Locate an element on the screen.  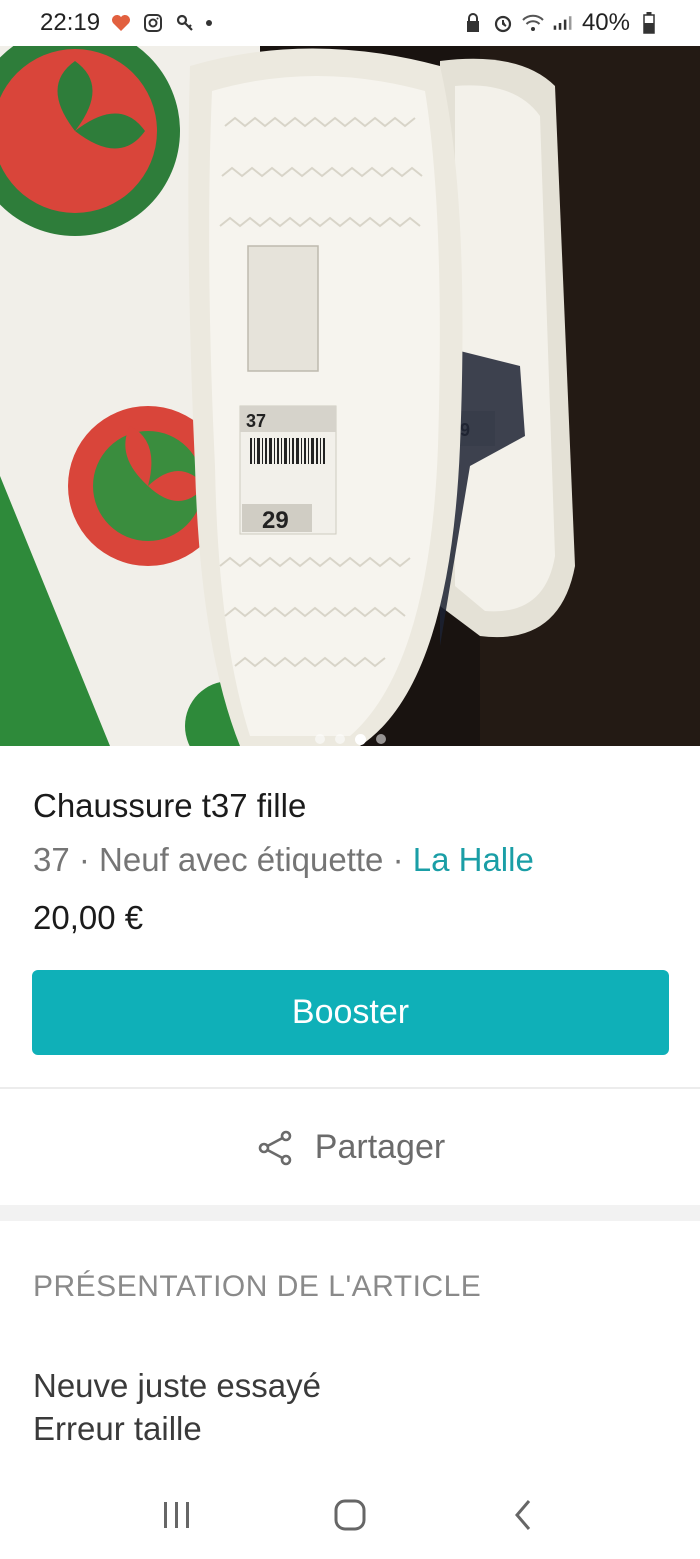
key-icon is located at coordinates (185, 23).